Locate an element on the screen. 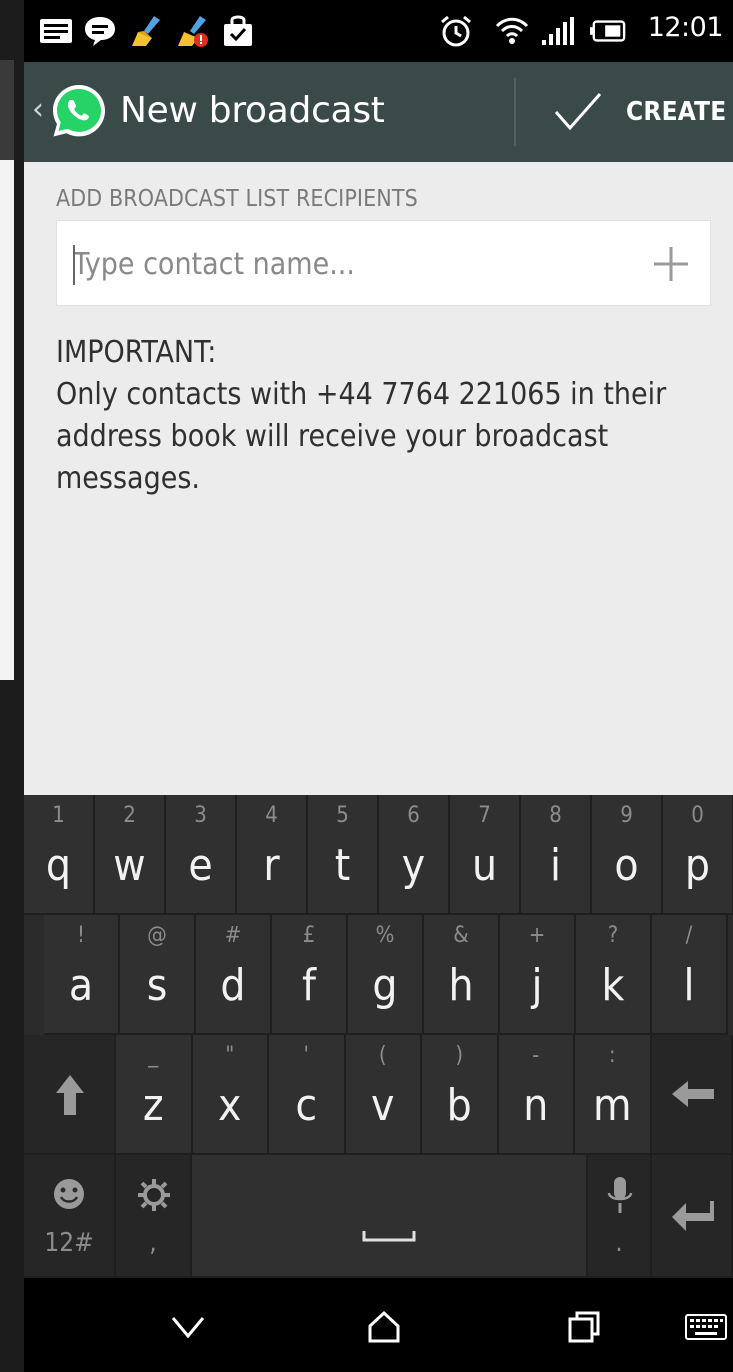 The width and height of the screenshot is (733, 1372). key-q: 1q is located at coordinates (59, 855).